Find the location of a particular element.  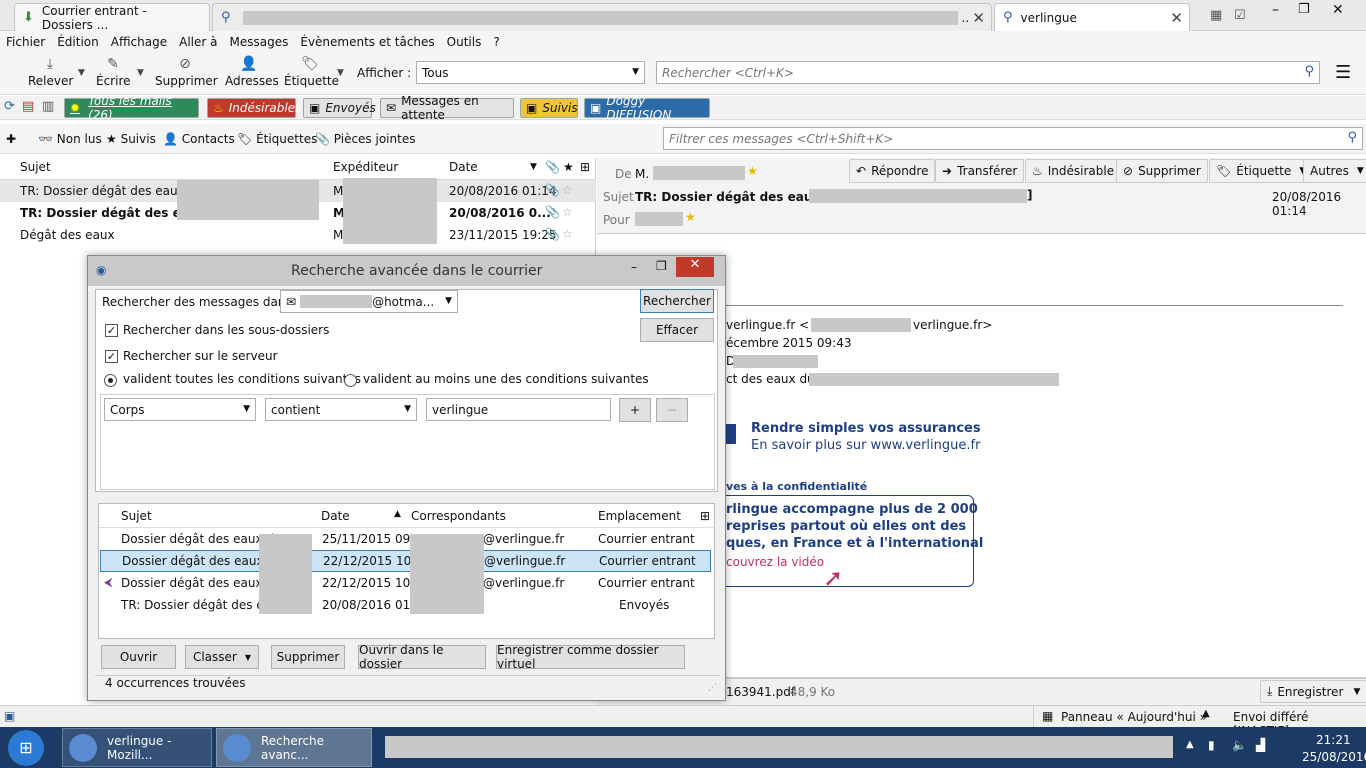

folder-doggy-diffusion: ▣ Doggy DIFFUSION is located at coordinates (647, 108).